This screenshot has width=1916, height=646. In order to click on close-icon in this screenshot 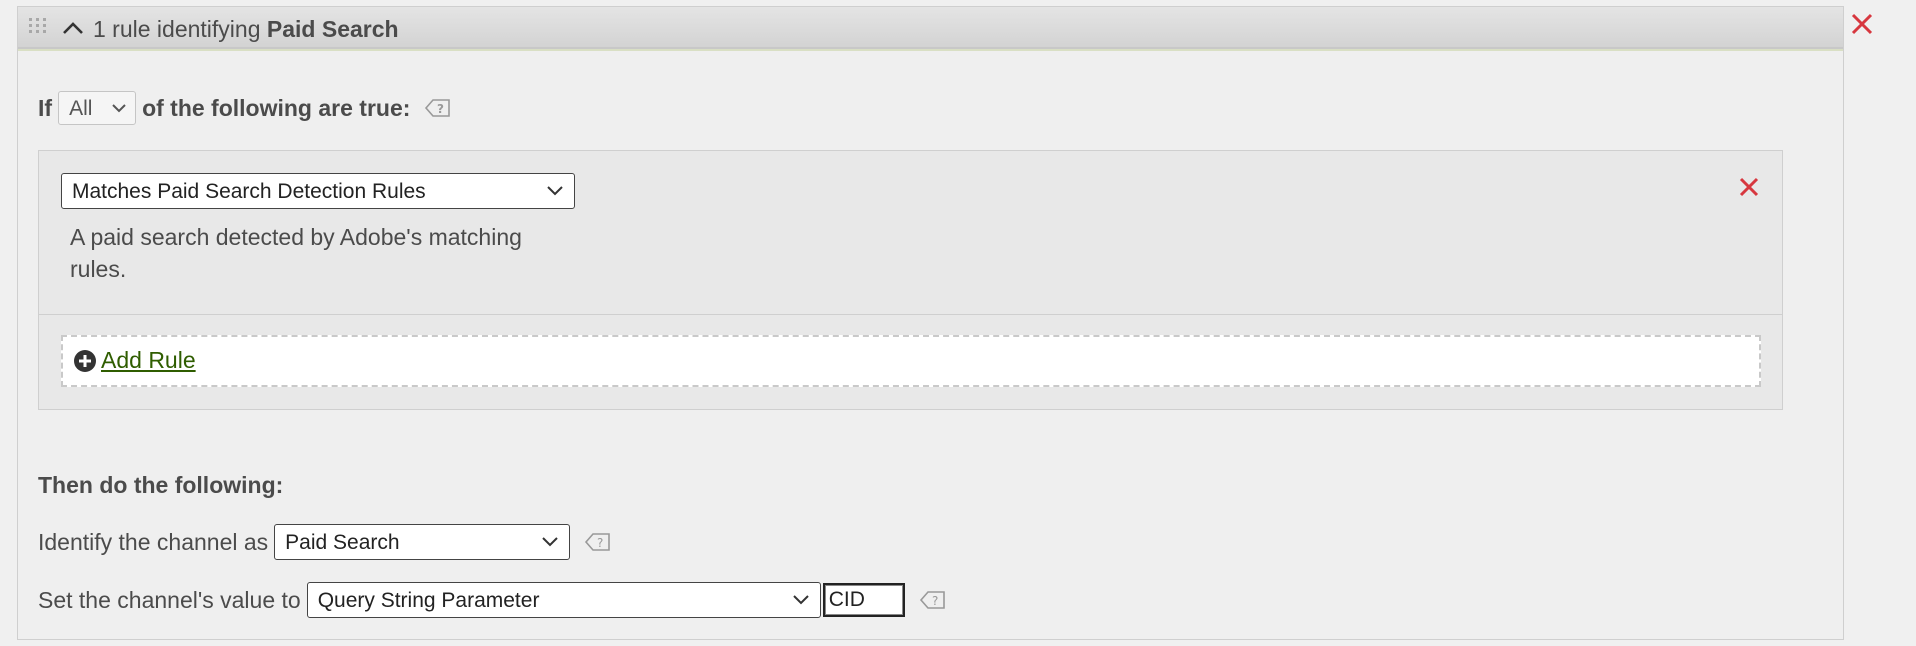, I will do `click(1862, 24)`.